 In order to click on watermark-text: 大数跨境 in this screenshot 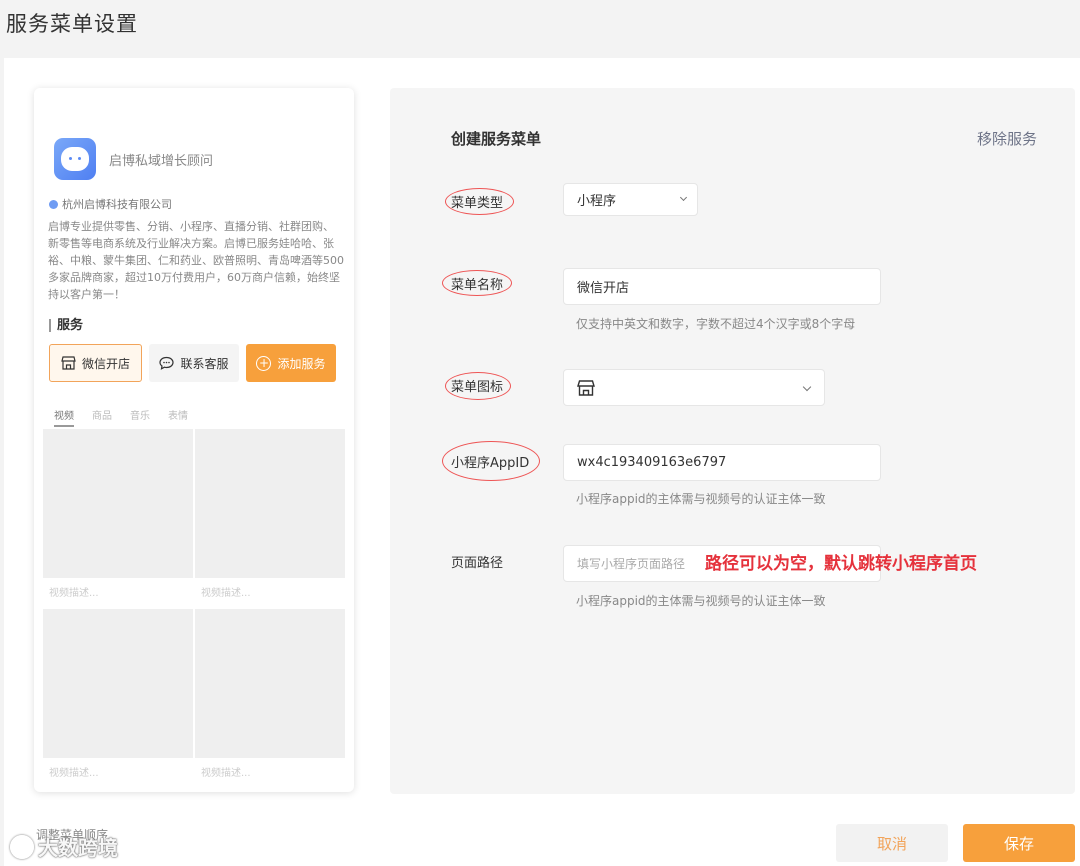, I will do `click(78, 848)`.